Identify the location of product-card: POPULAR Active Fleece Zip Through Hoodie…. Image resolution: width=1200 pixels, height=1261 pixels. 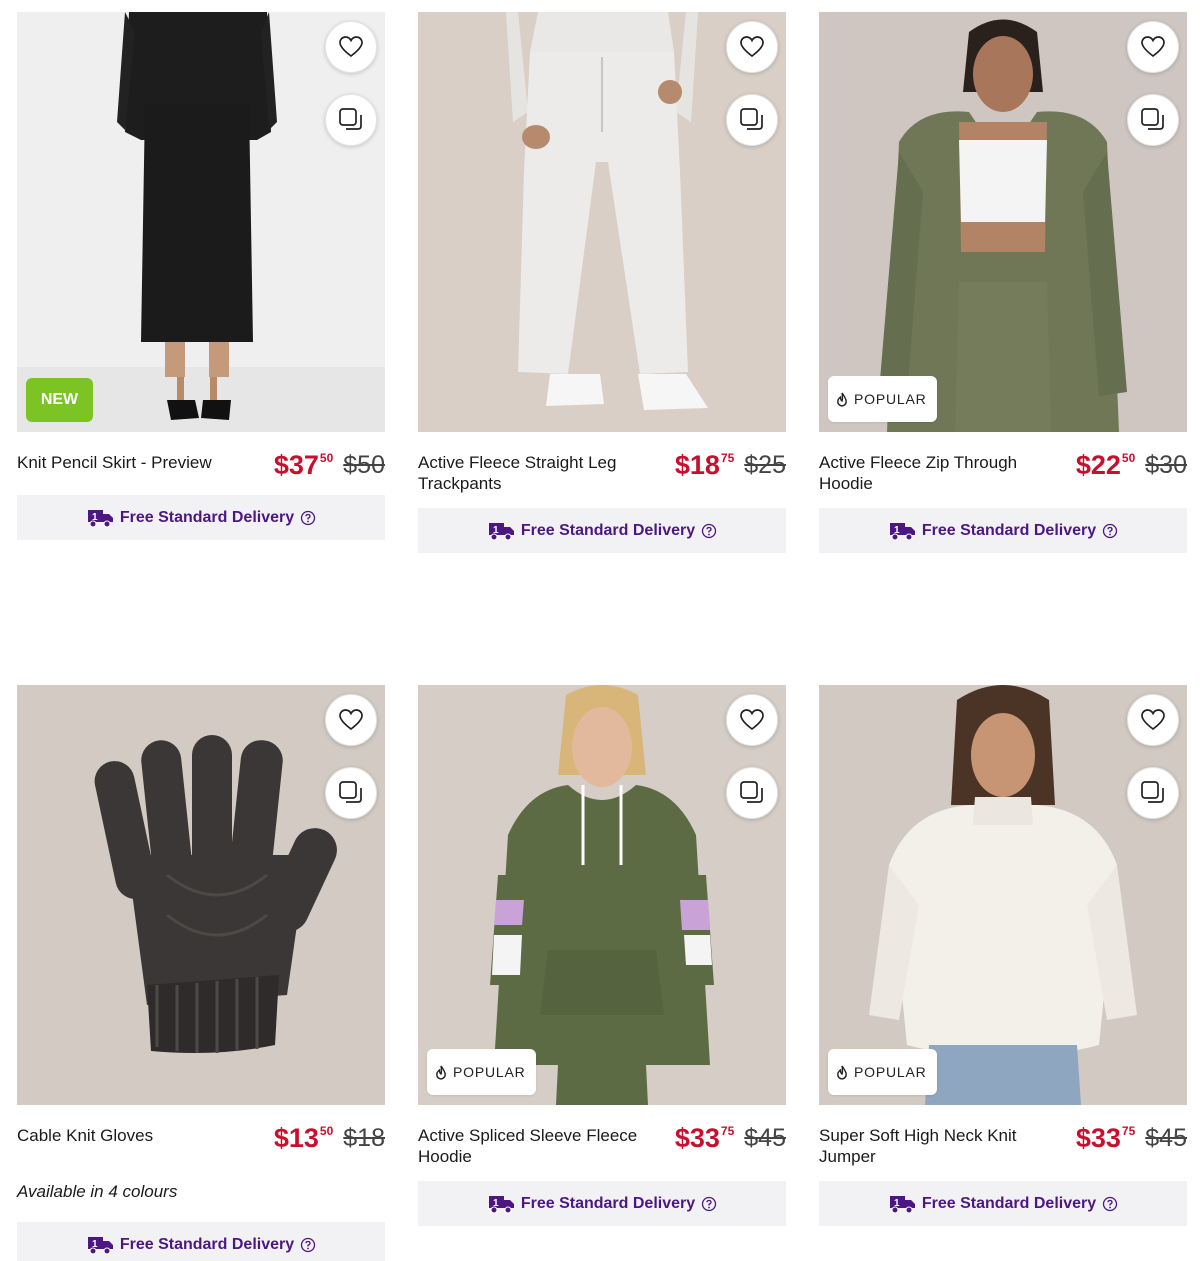
(1003, 282).